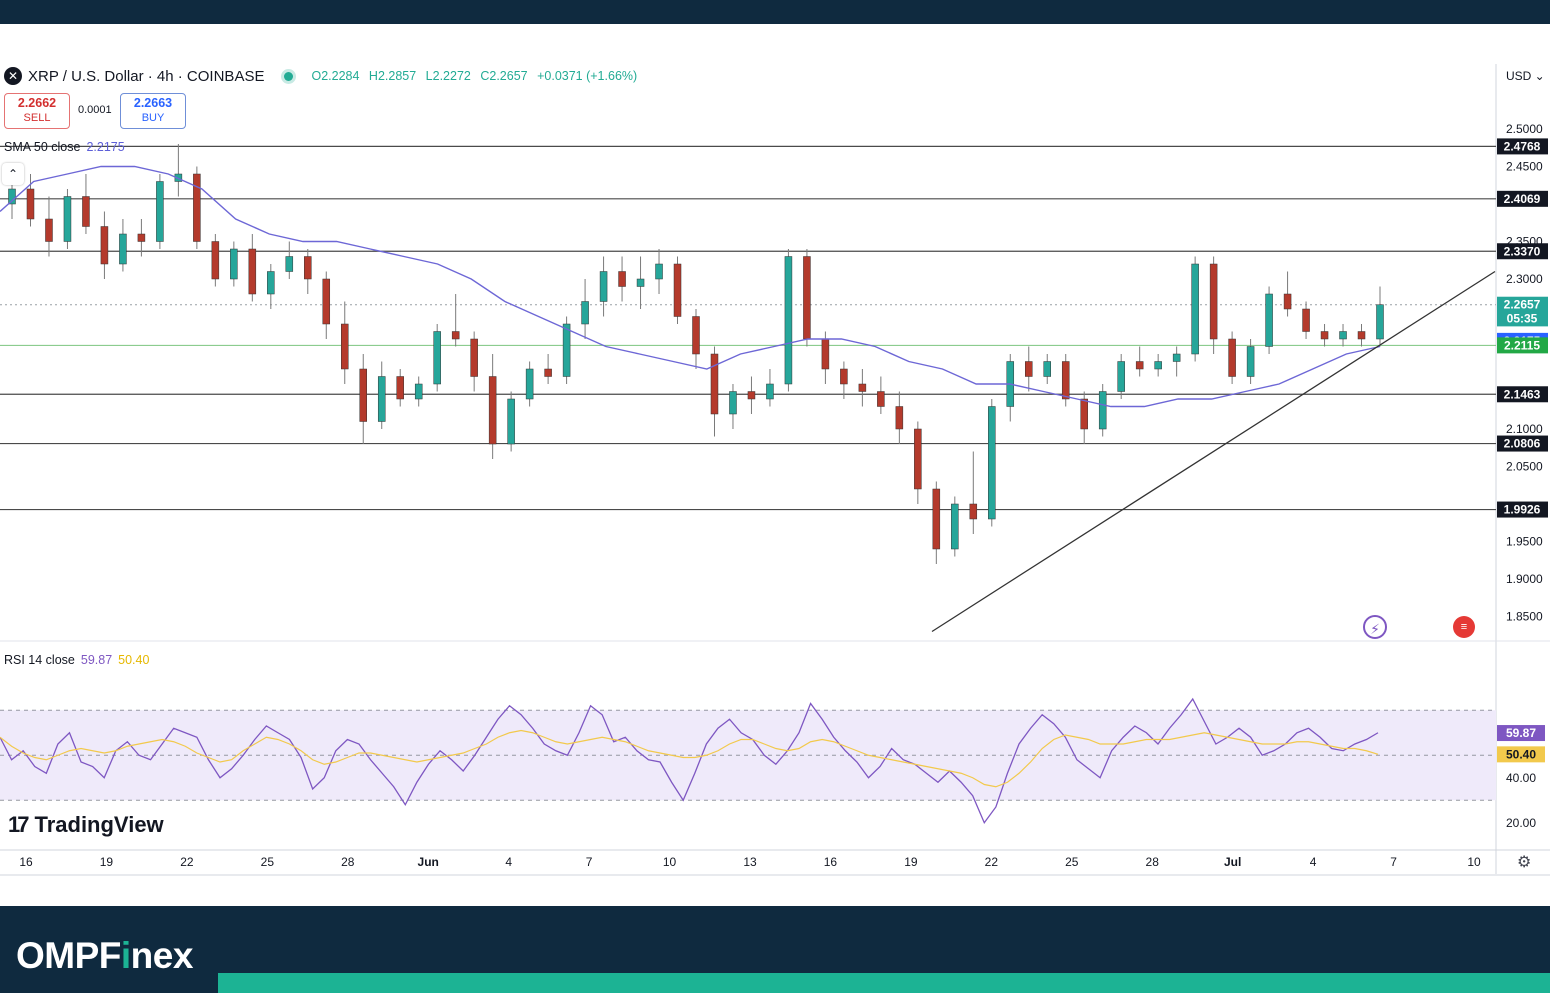 The image size is (1550, 993). What do you see at coordinates (1375, 627) in the screenshot?
I see `bolt-icon: ⚡` at bounding box center [1375, 627].